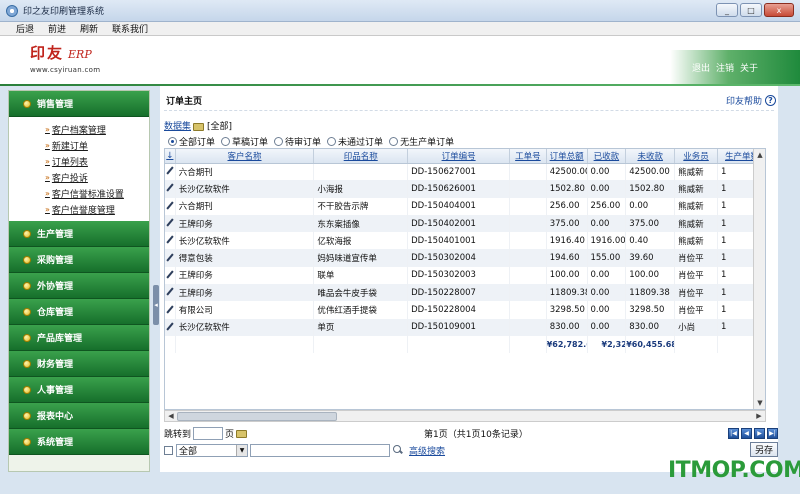 This screenshot has height=494, width=800. I want to click on vertical-scrollbar: ▲ ▼, so click(759, 279).